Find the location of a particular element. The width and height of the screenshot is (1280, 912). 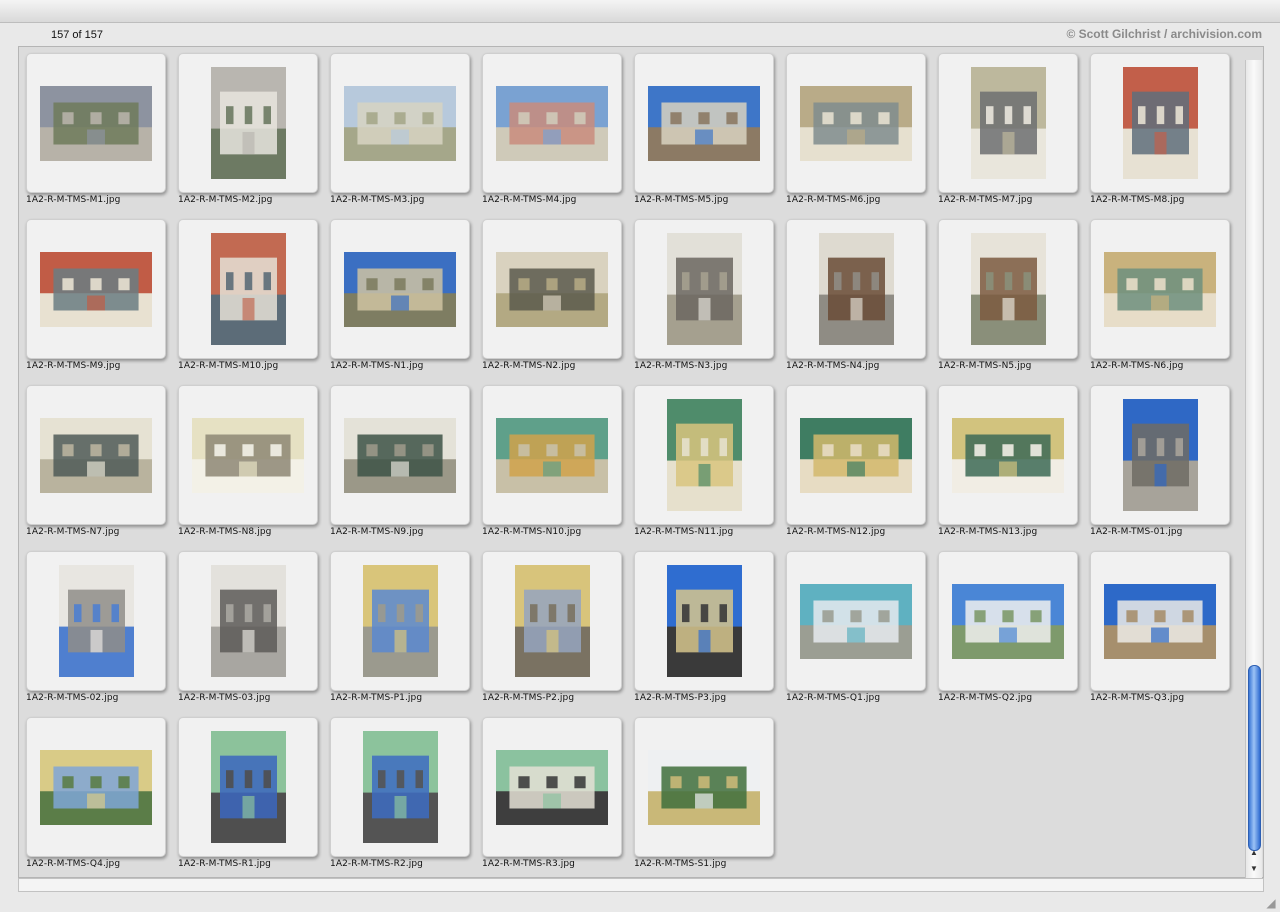

thumbnail-filename: 1A2-R-M-TMS-N11.jpg is located at coordinates (684, 532).